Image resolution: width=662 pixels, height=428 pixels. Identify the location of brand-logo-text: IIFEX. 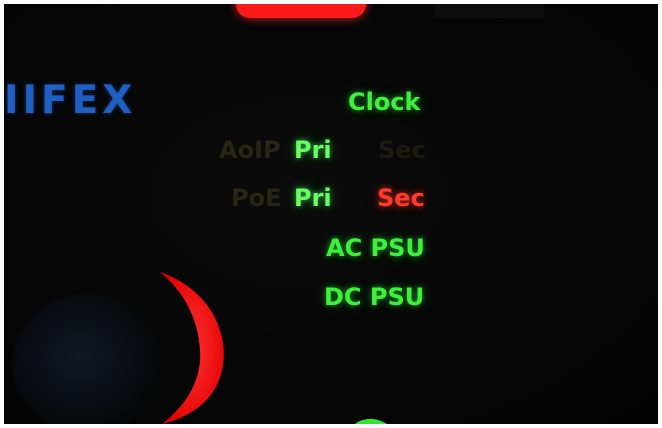
(70, 100).